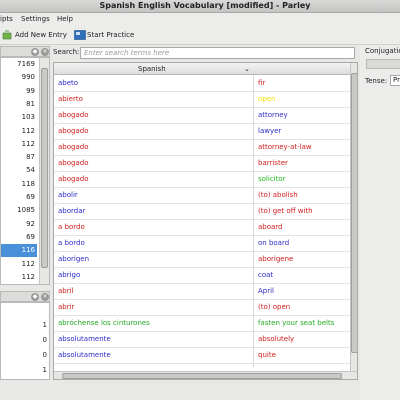  What do you see at coordinates (153, 83) in the screenshot?
I see `spanish-cell: abeto` at bounding box center [153, 83].